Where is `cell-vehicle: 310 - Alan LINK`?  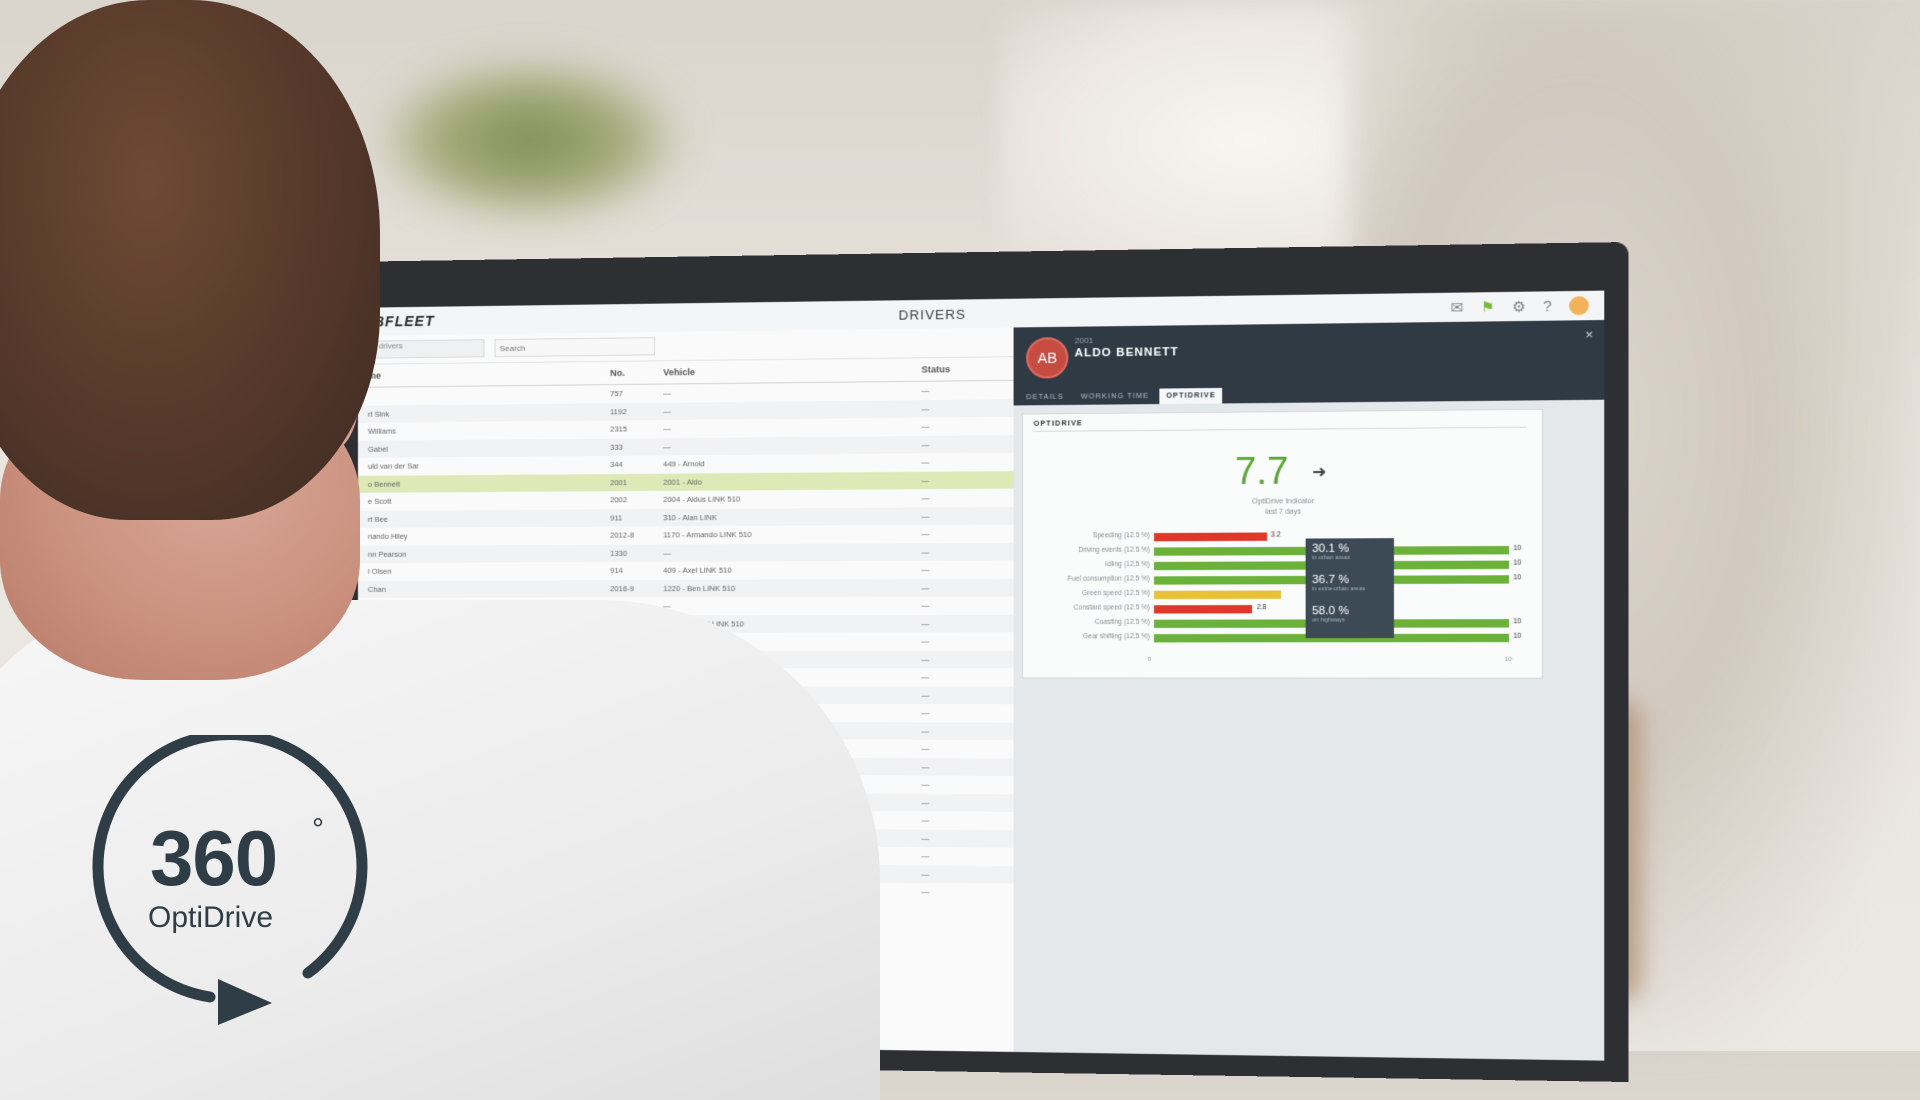 cell-vehicle: 310 - Alan LINK is located at coordinates (792, 516).